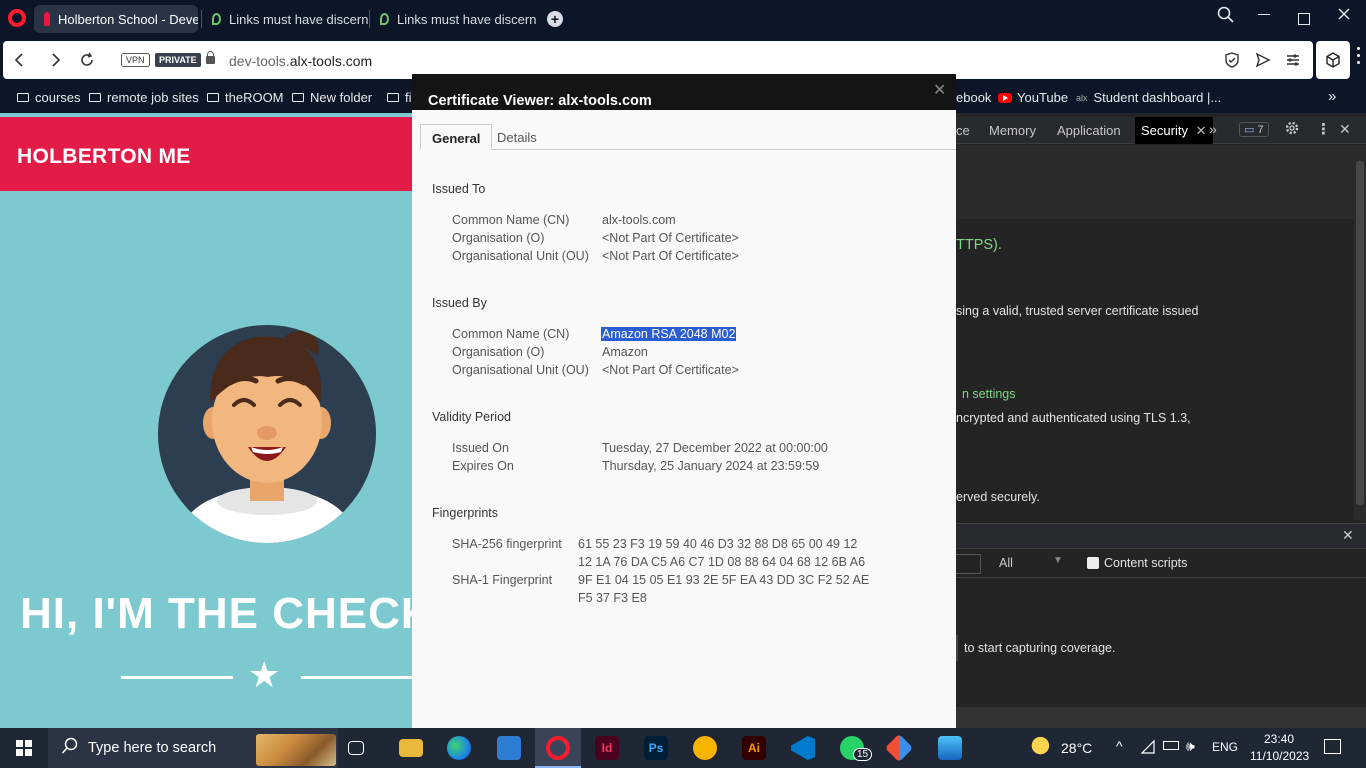 The height and width of the screenshot is (768, 1366). Describe the element at coordinates (670, 256) in the screenshot. I see `field-value: <Not Part Of Certificate>` at that location.